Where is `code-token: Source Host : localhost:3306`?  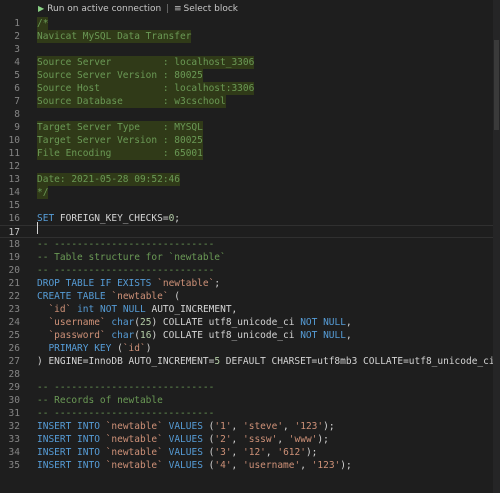 code-token: Source Host : localhost:3306 is located at coordinates (146, 88).